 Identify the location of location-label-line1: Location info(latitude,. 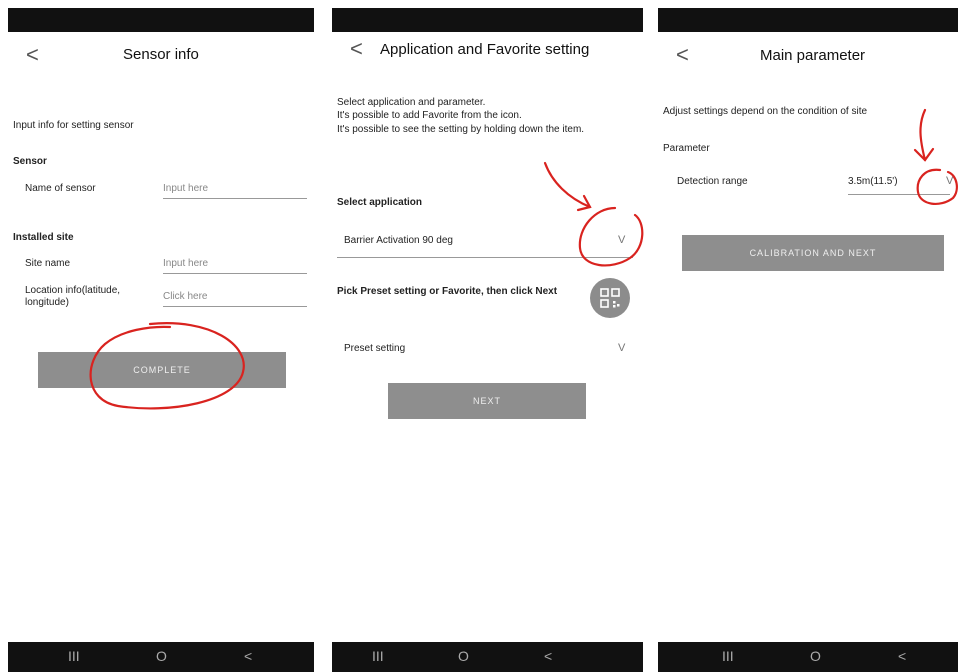
(73, 290).